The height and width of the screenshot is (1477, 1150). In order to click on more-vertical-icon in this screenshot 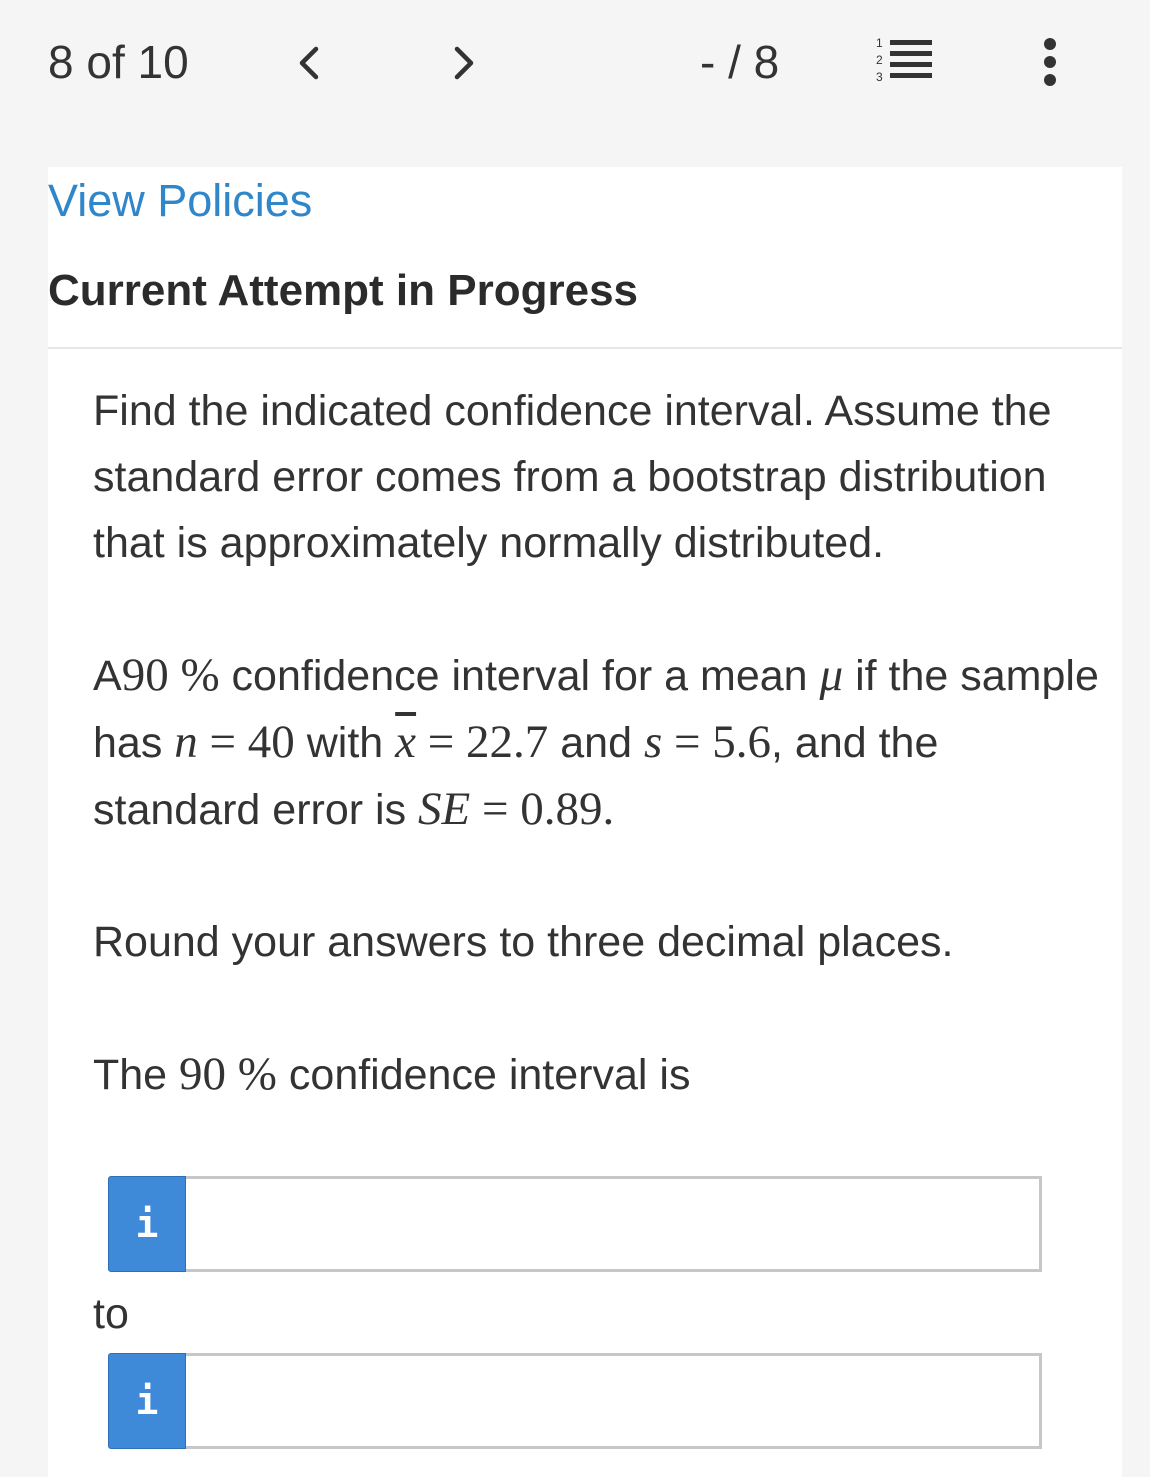, I will do `click(1050, 62)`.